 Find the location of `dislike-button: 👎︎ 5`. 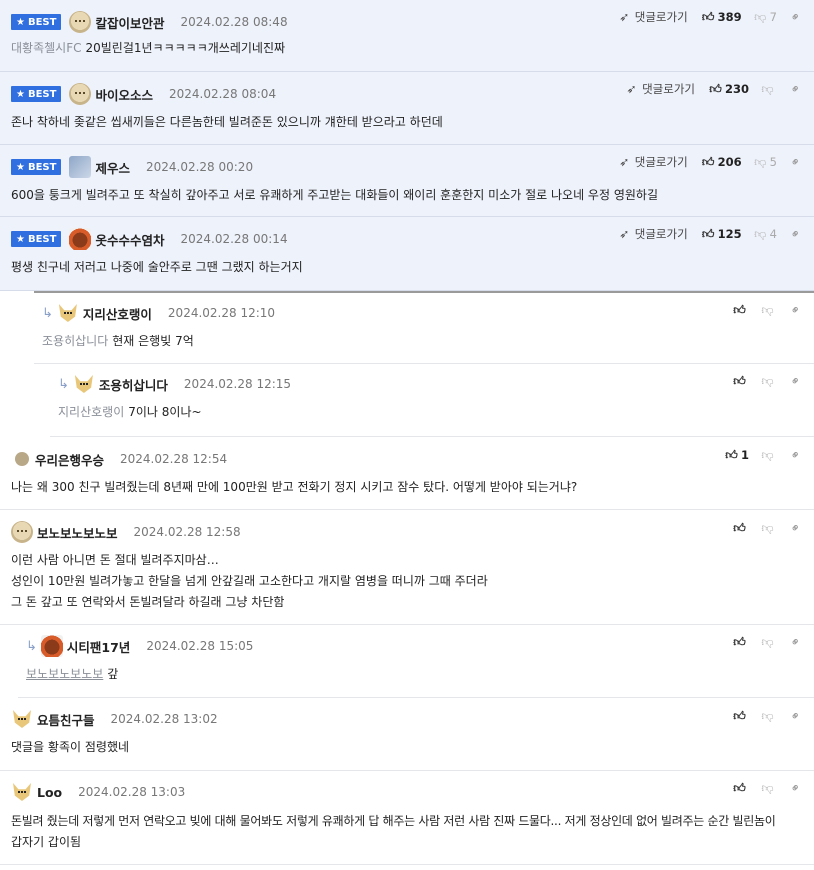

dislike-button: 👎︎ 5 is located at coordinates (765, 162).